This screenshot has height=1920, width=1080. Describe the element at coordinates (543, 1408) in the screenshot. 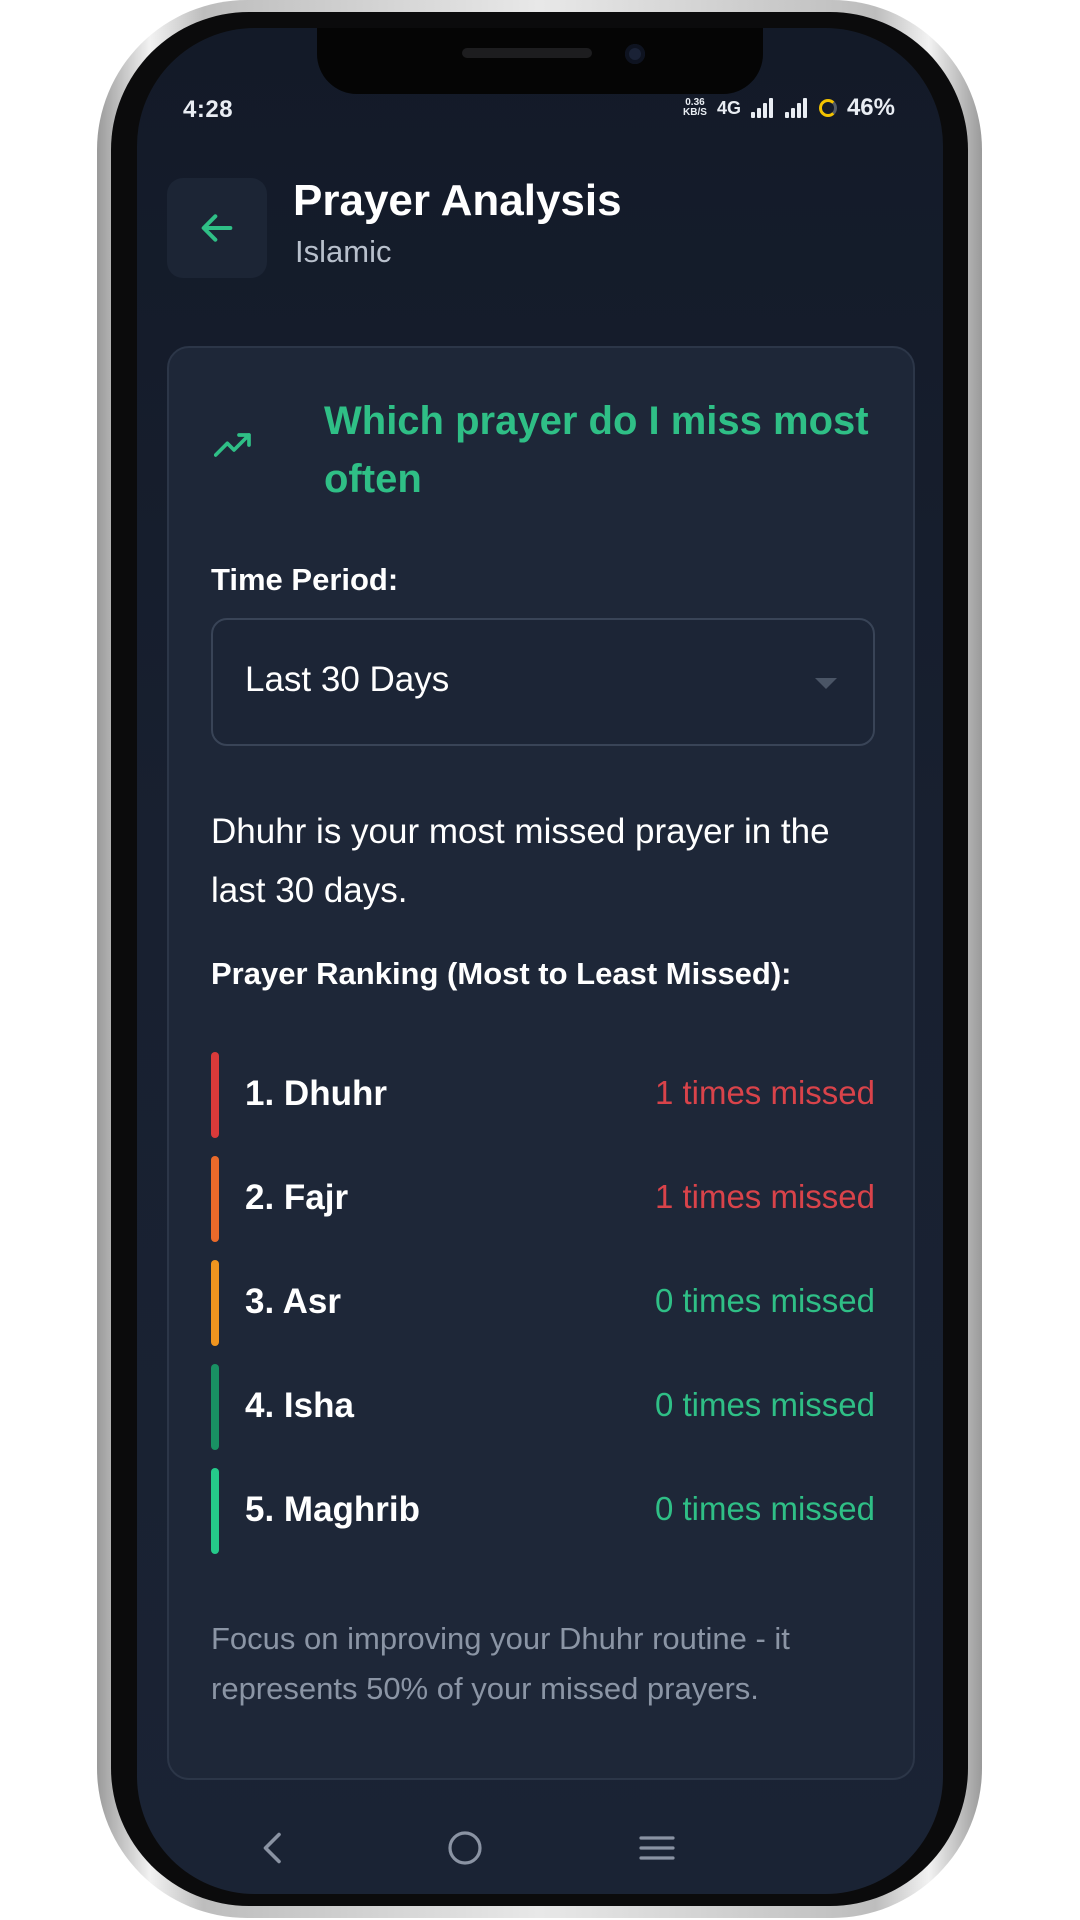

I see `ranking-row: 4. Isha 0 times missed` at that location.